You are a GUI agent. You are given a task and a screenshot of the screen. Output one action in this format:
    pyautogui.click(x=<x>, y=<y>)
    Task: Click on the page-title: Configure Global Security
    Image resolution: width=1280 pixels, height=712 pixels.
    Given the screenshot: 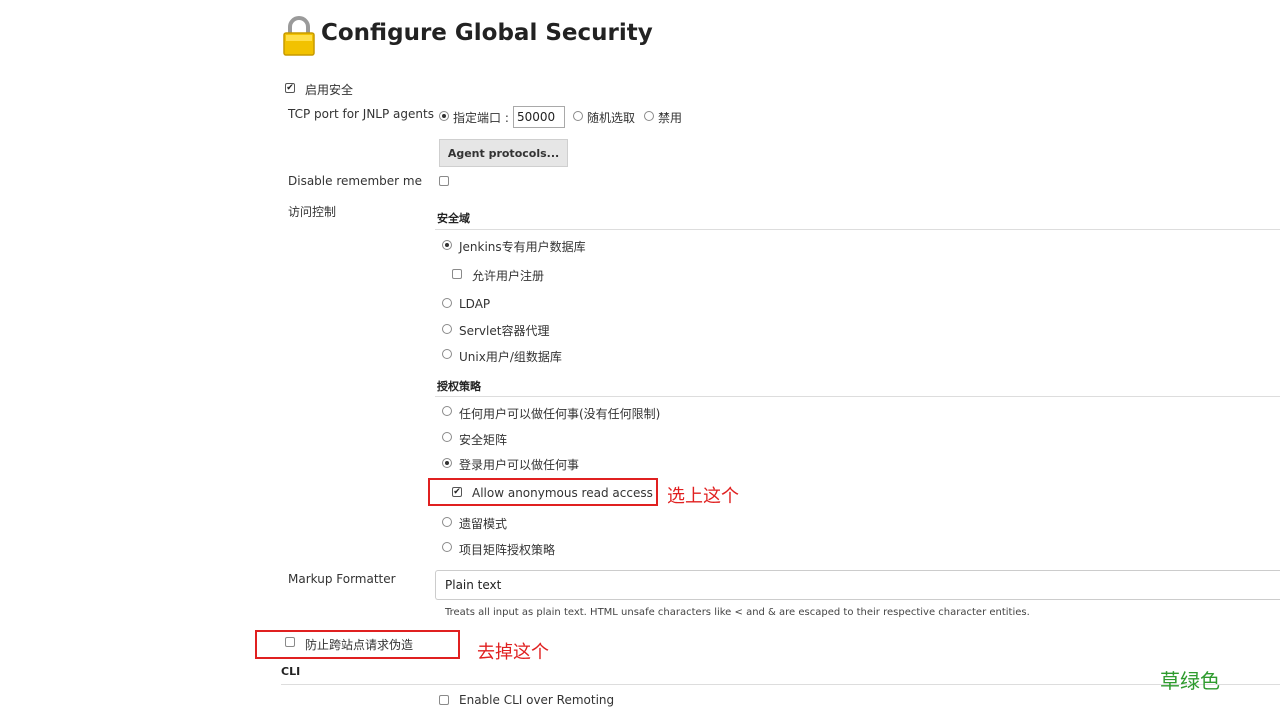 What is the action you would take?
    pyautogui.click(x=487, y=33)
    